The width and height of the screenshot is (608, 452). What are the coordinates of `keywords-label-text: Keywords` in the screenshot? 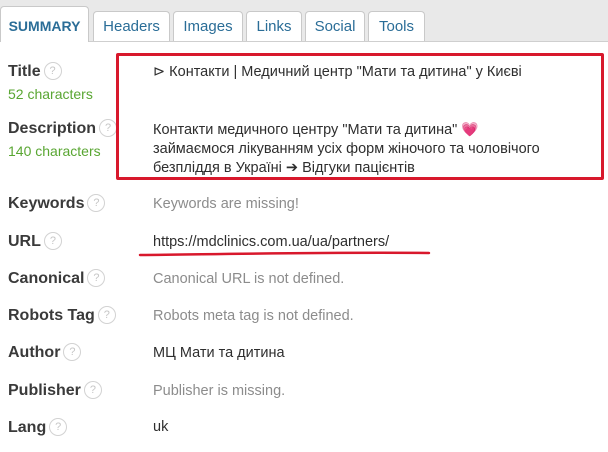 It's located at (46, 204).